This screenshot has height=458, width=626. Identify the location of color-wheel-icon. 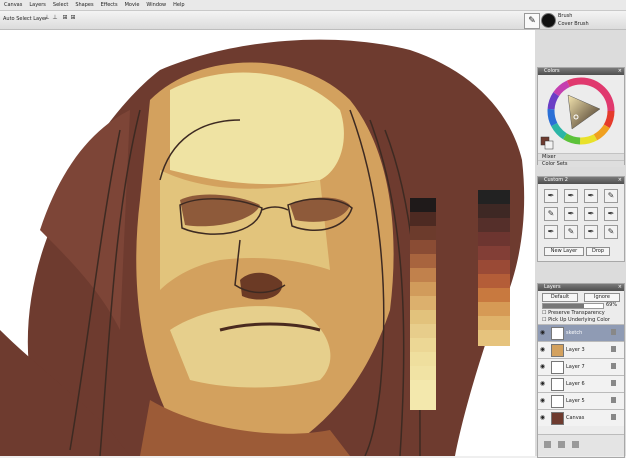
(581, 113).